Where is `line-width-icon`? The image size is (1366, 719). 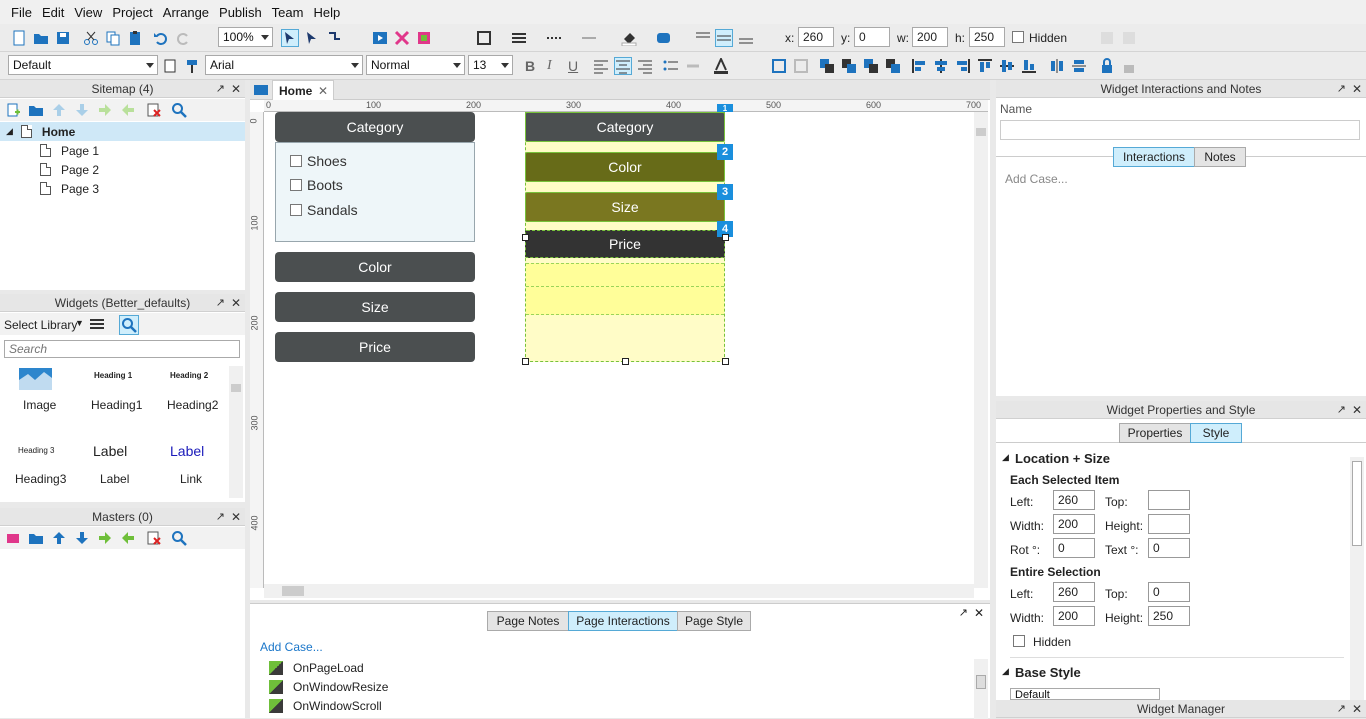 line-width-icon is located at coordinates (519, 38).